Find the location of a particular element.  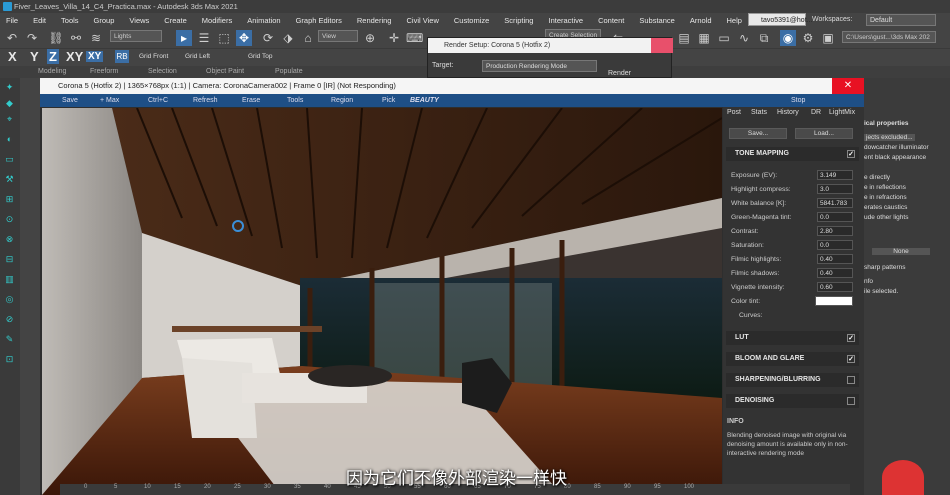

tool-d-icon: ⊟ is located at coordinates (9, 259).